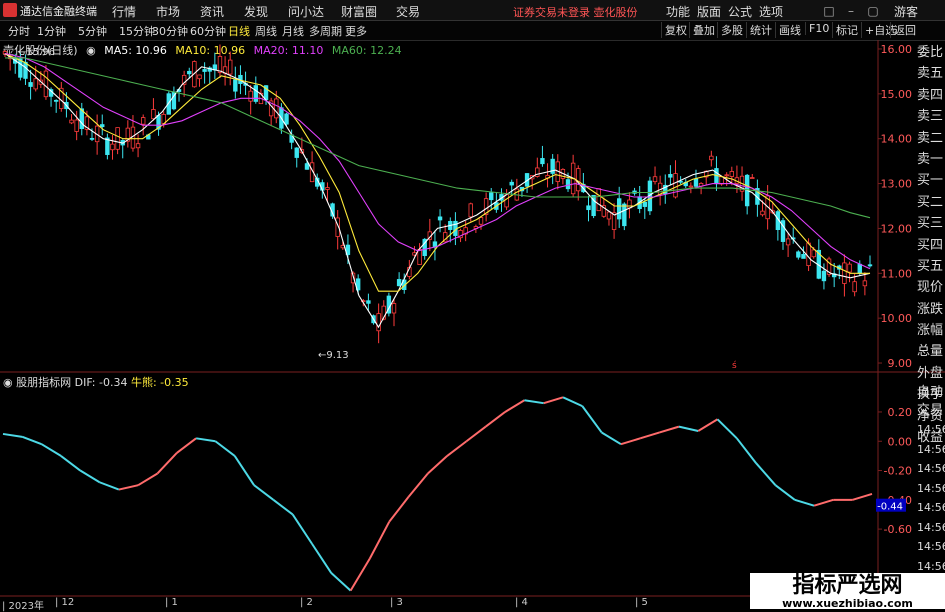 This screenshot has width=945, height=612. Describe the element at coordinates (930, 266) in the screenshot. I see `side-label: 买五` at that location.